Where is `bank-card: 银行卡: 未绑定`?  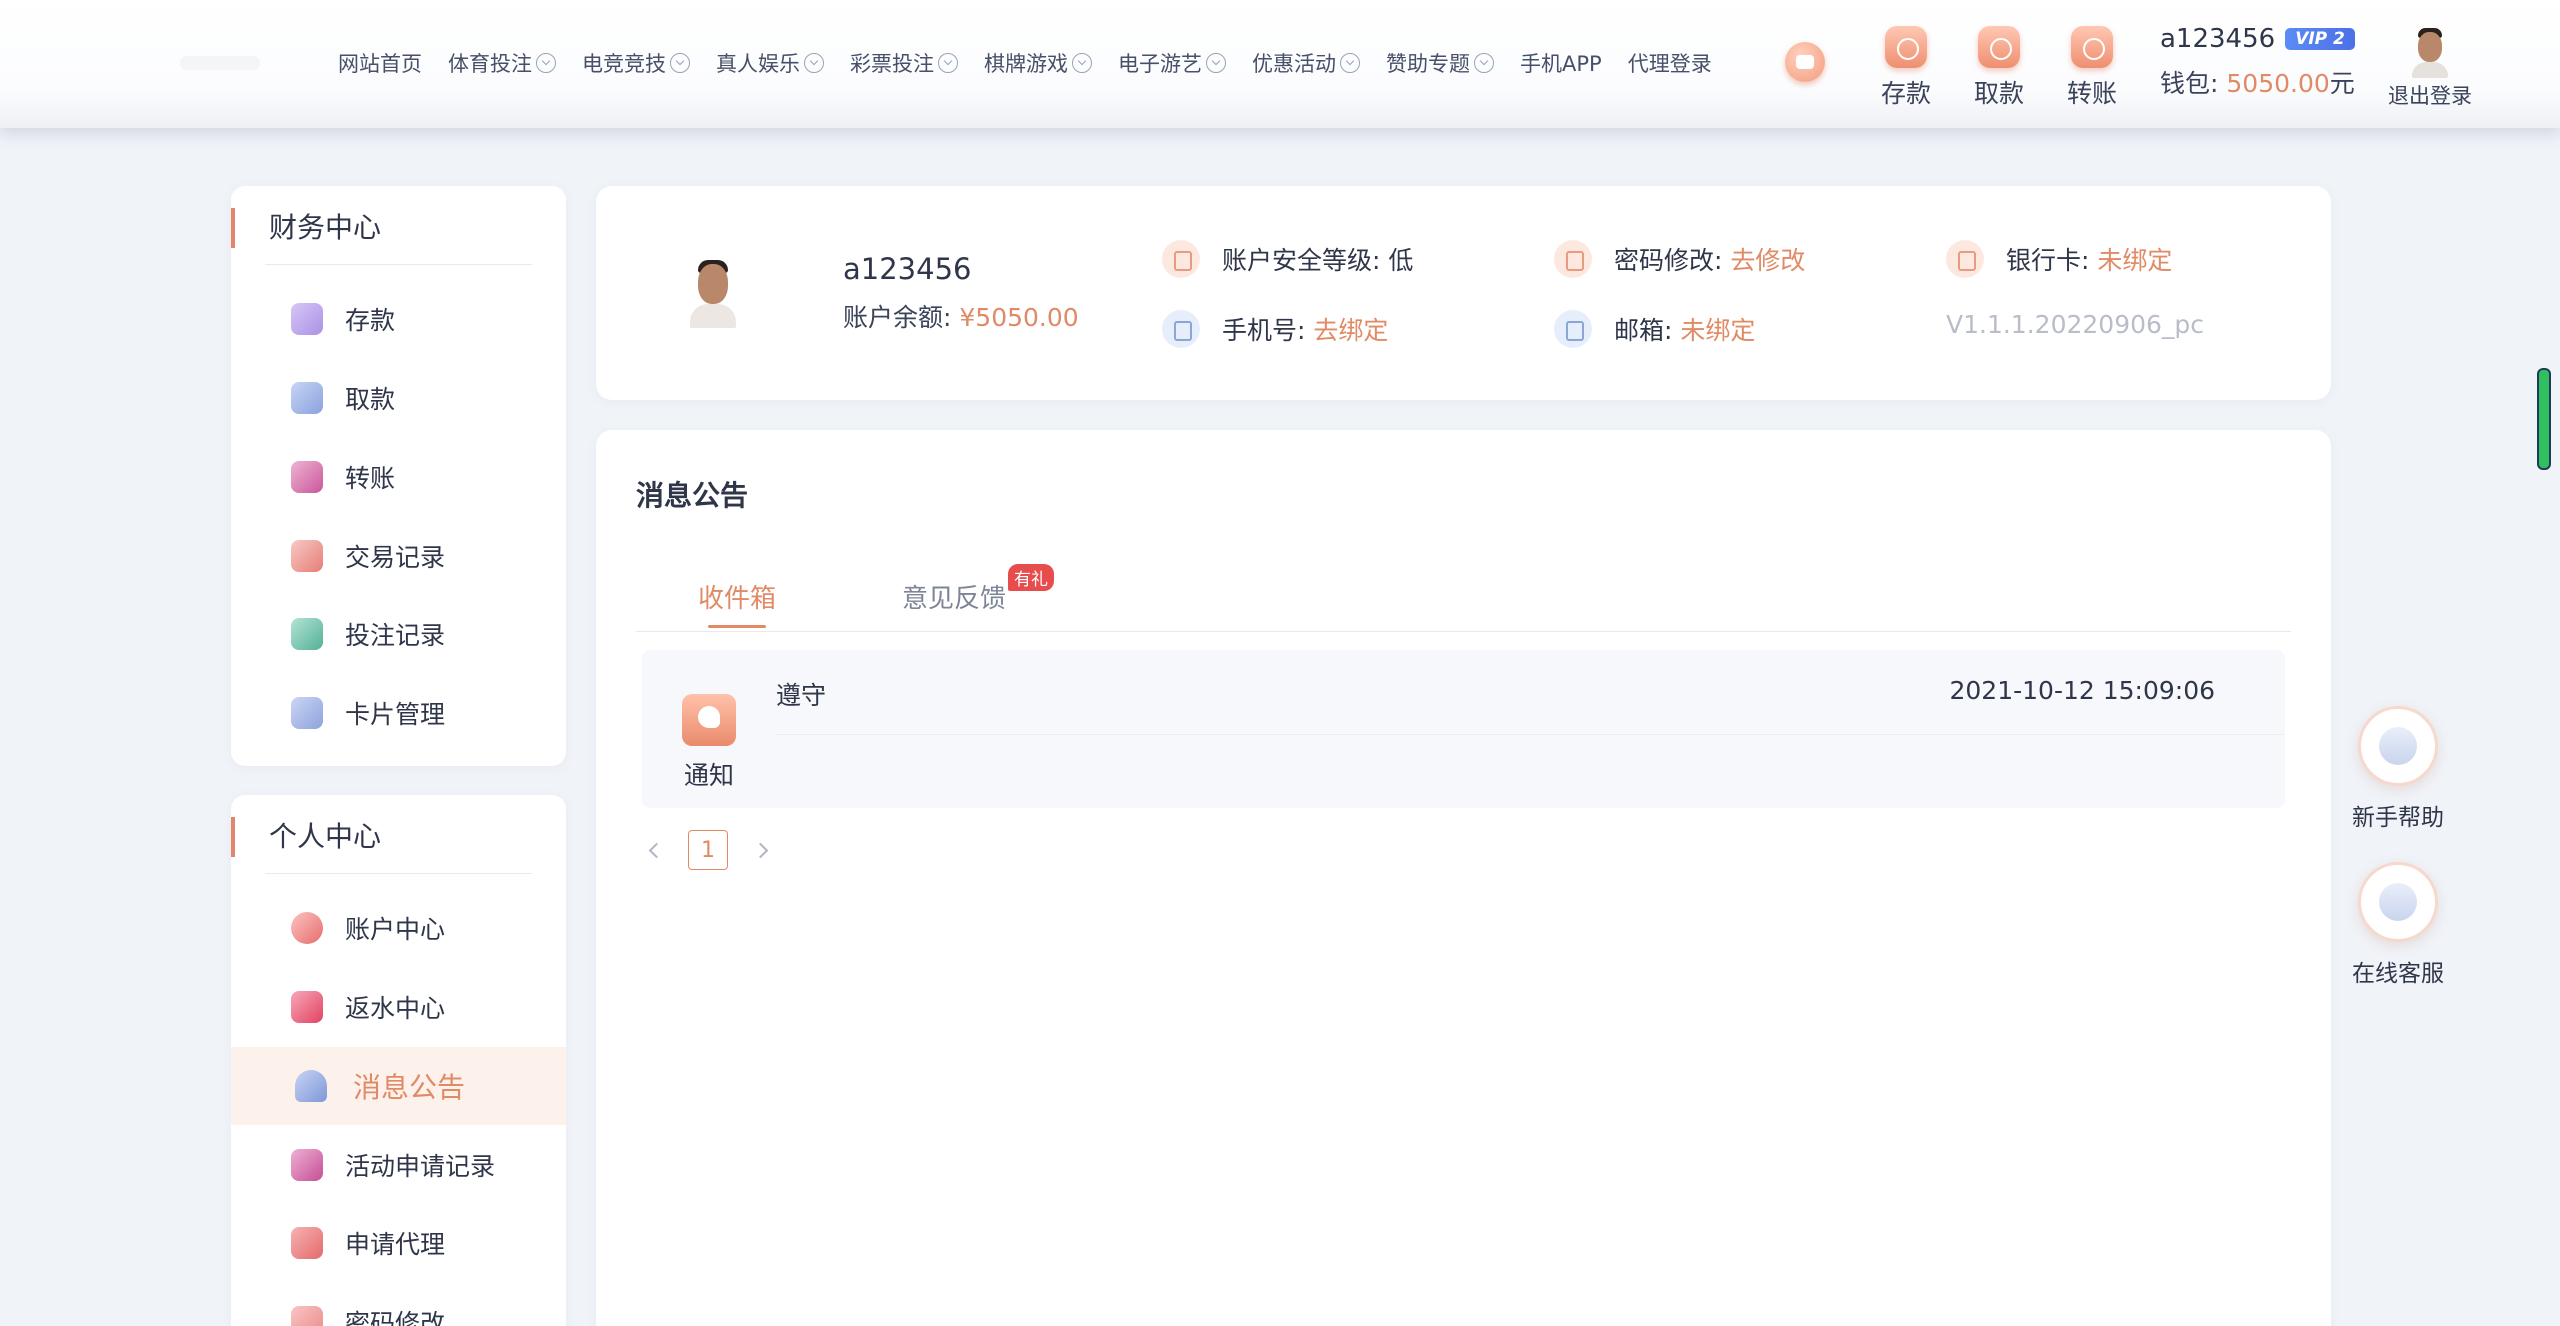 bank-card: 银行卡: 未绑定 is located at coordinates (2059, 259).